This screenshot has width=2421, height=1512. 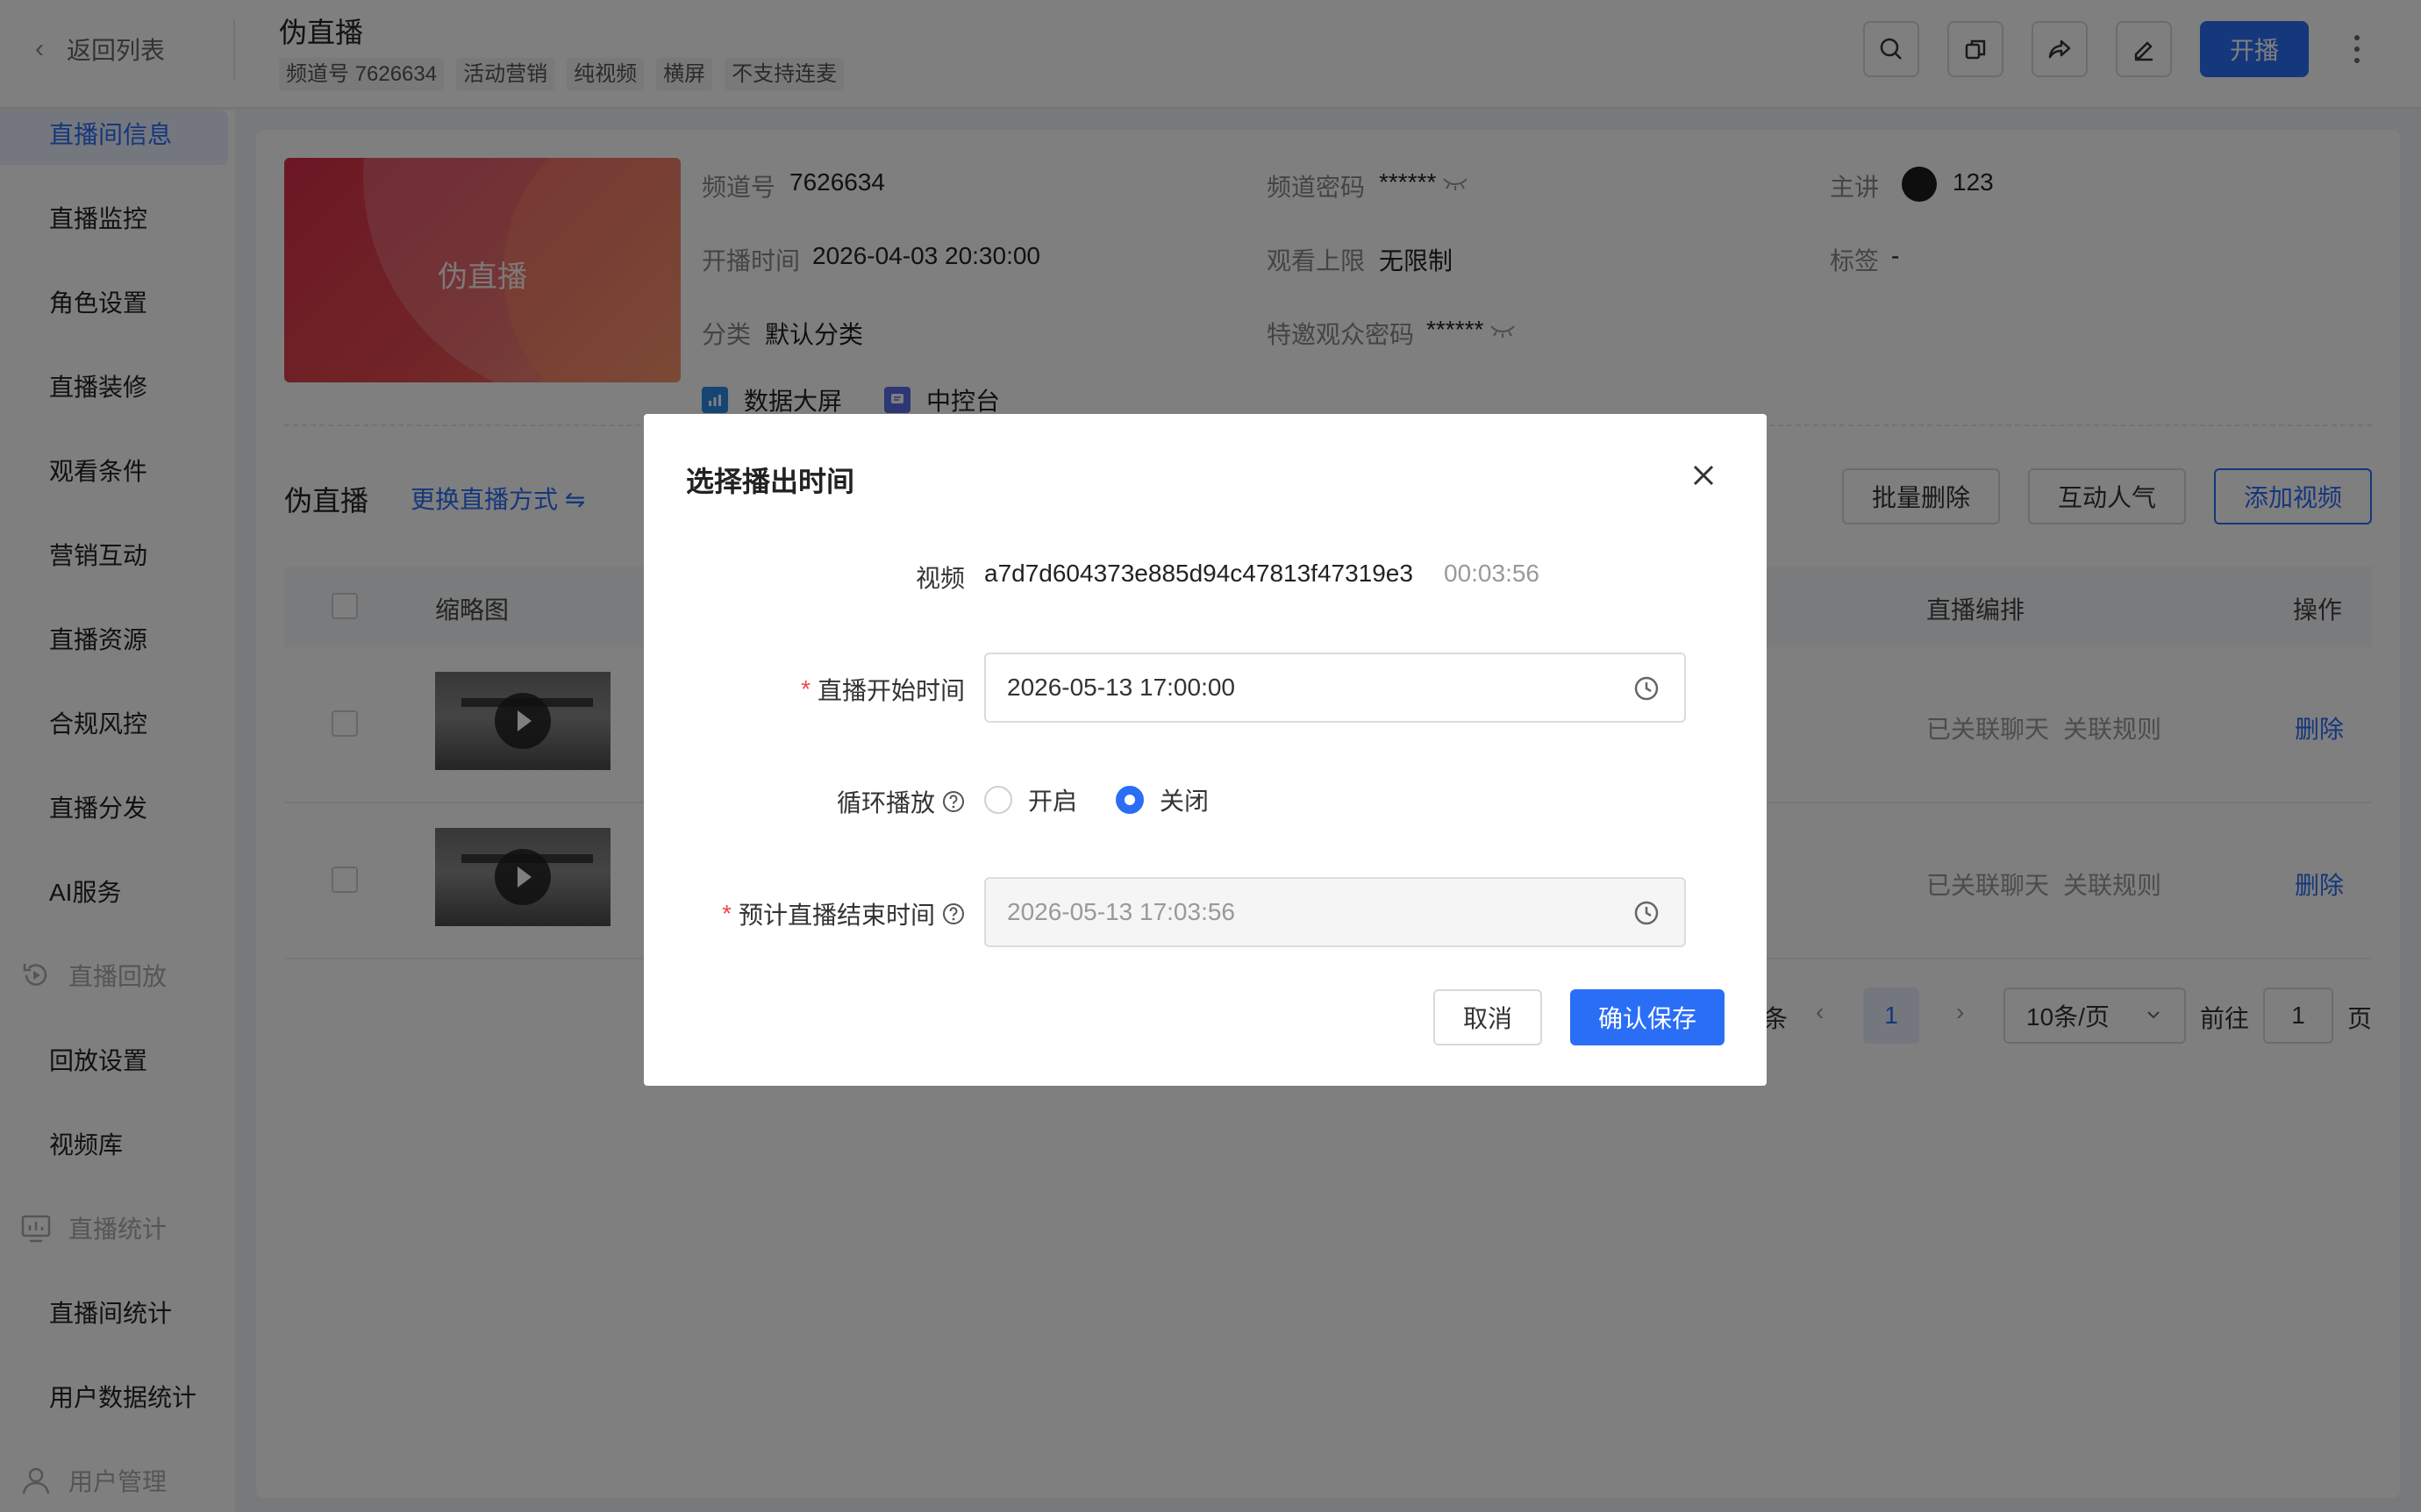 What do you see at coordinates (1703, 475) in the screenshot?
I see `close-icon` at bounding box center [1703, 475].